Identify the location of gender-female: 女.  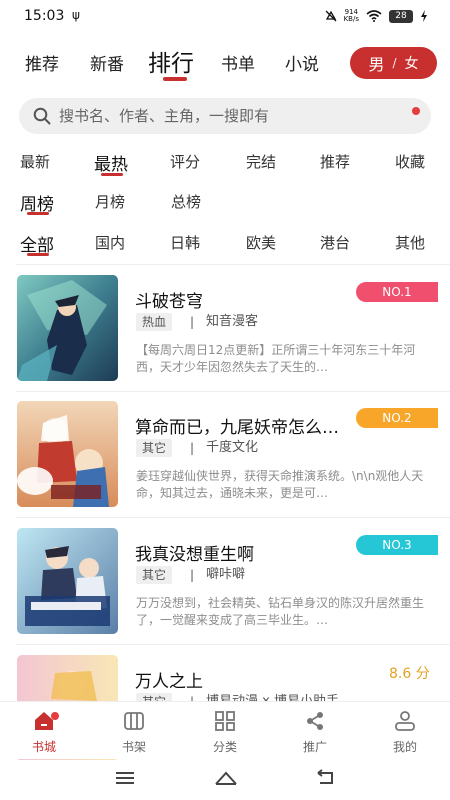
(412, 63).